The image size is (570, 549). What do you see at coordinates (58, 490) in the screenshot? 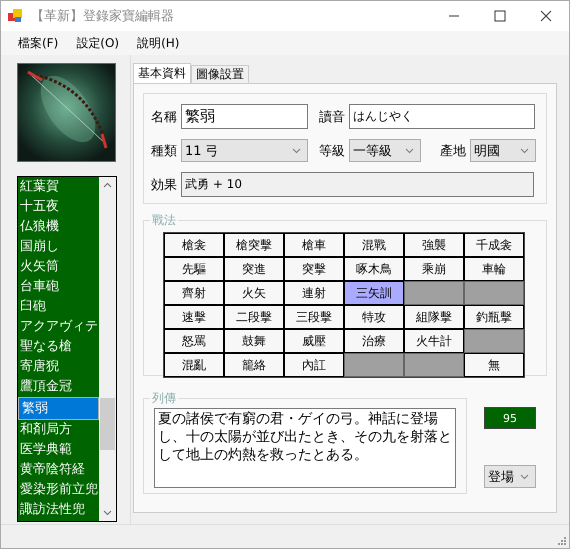
I see `list-item: 愛染形前立兜` at bounding box center [58, 490].